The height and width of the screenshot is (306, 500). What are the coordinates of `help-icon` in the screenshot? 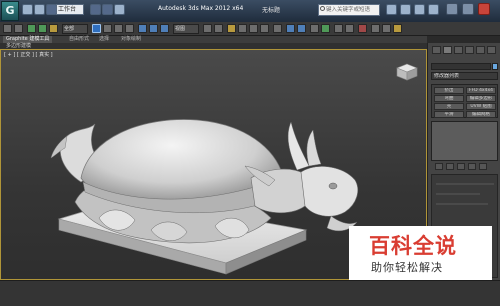 It's located at (419, 9).